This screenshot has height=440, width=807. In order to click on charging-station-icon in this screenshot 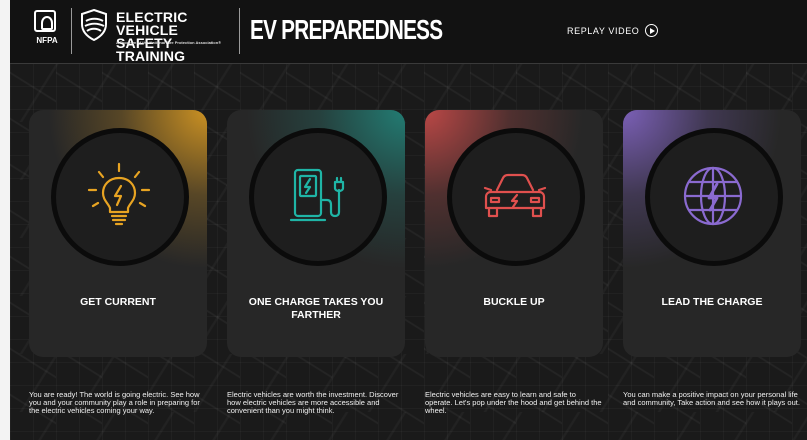, I will do `click(317, 195)`.